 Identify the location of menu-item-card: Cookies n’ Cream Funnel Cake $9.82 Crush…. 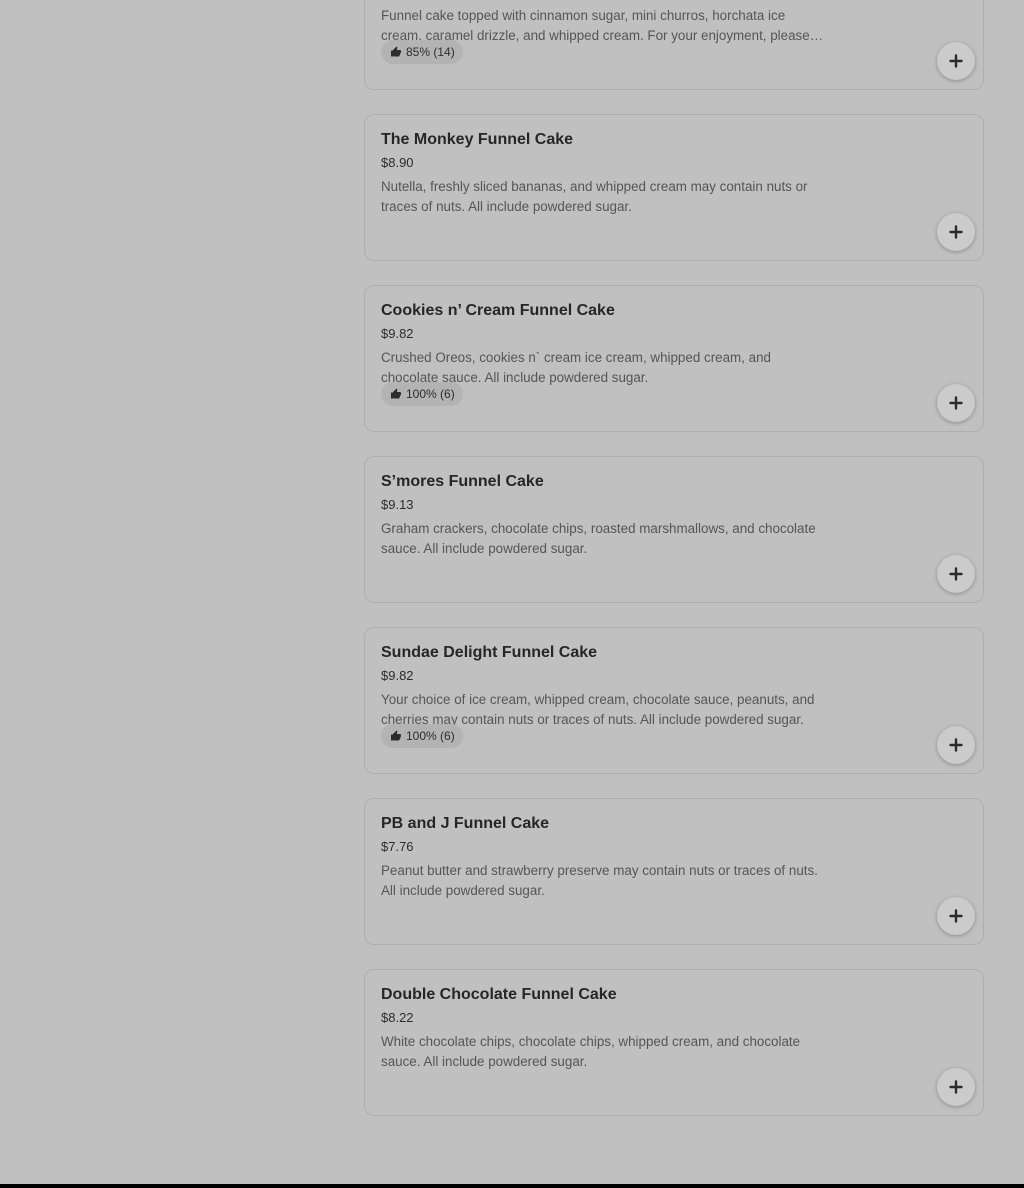
(674, 358).